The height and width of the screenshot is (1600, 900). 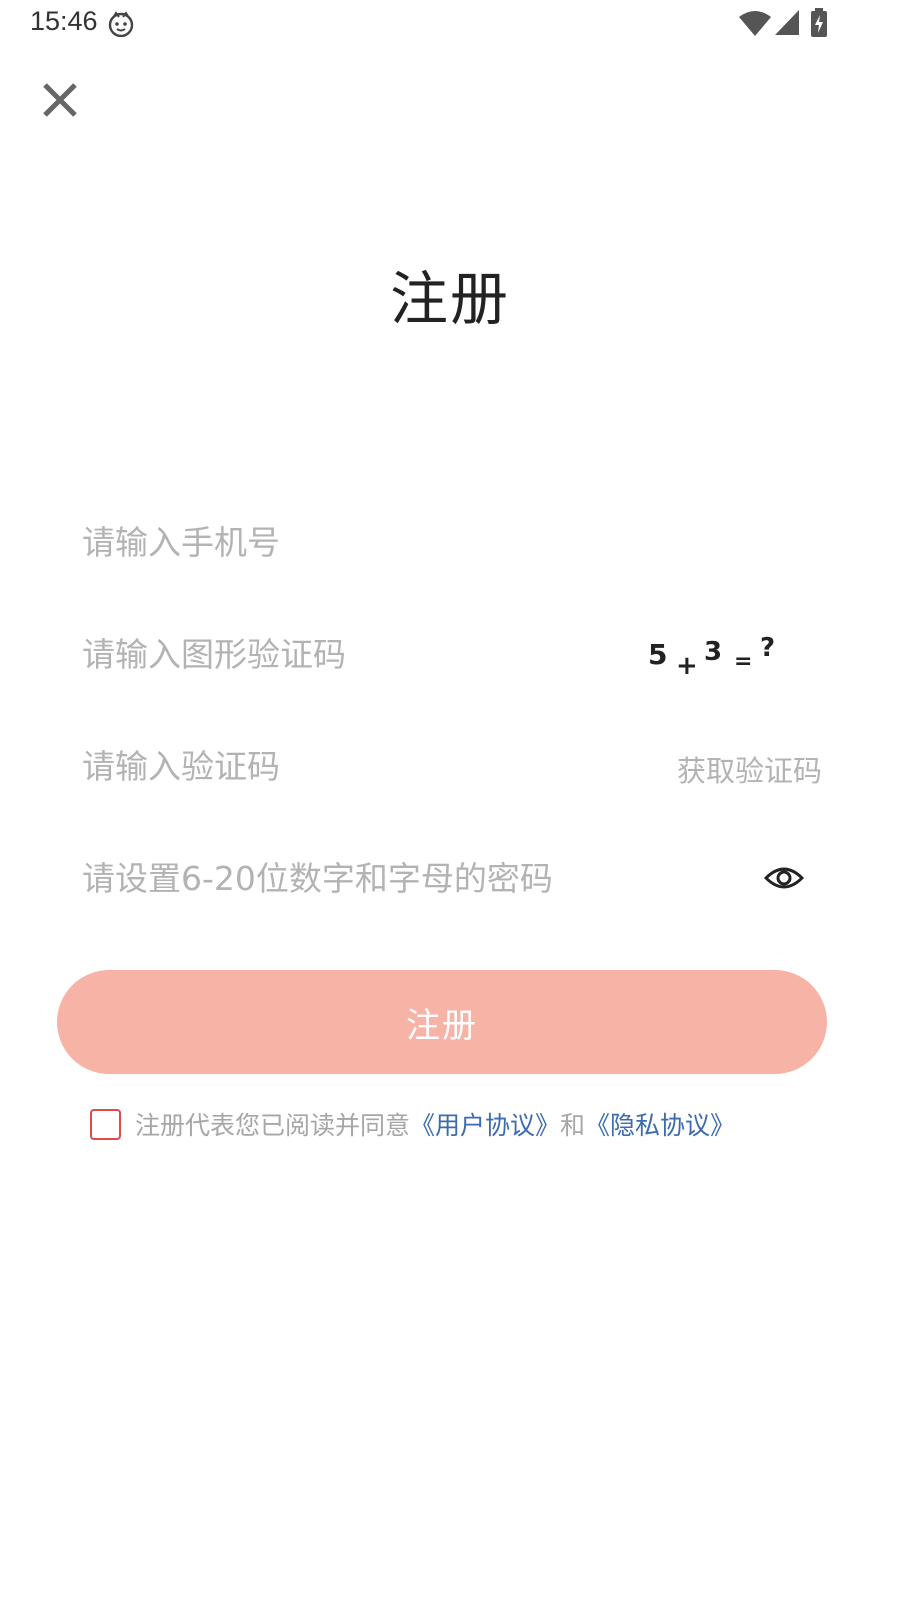 What do you see at coordinates (449, 299) in the screenshot?
I see `page-title: 注册` at bounding box center [449, 299].